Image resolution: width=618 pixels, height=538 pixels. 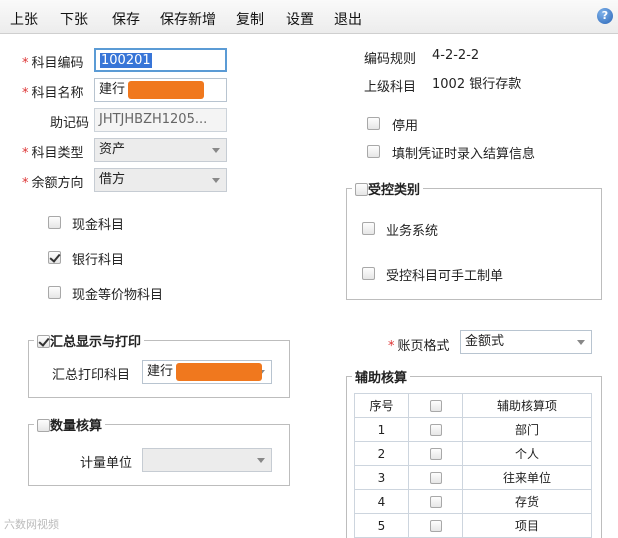 What do you see at coordinates (31, 524) in the screenshot?
I see `watermark: 六数网视频` at bounding box center [31, 524].